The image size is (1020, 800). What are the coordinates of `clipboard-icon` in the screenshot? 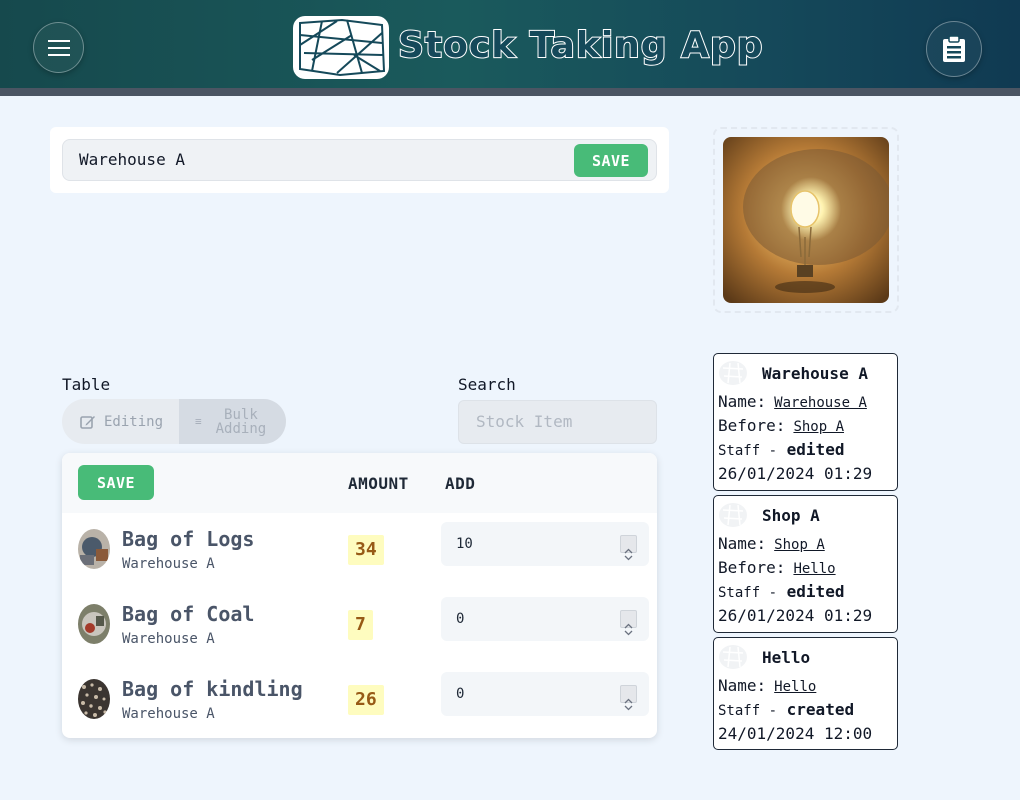 It's located at (954, 48).